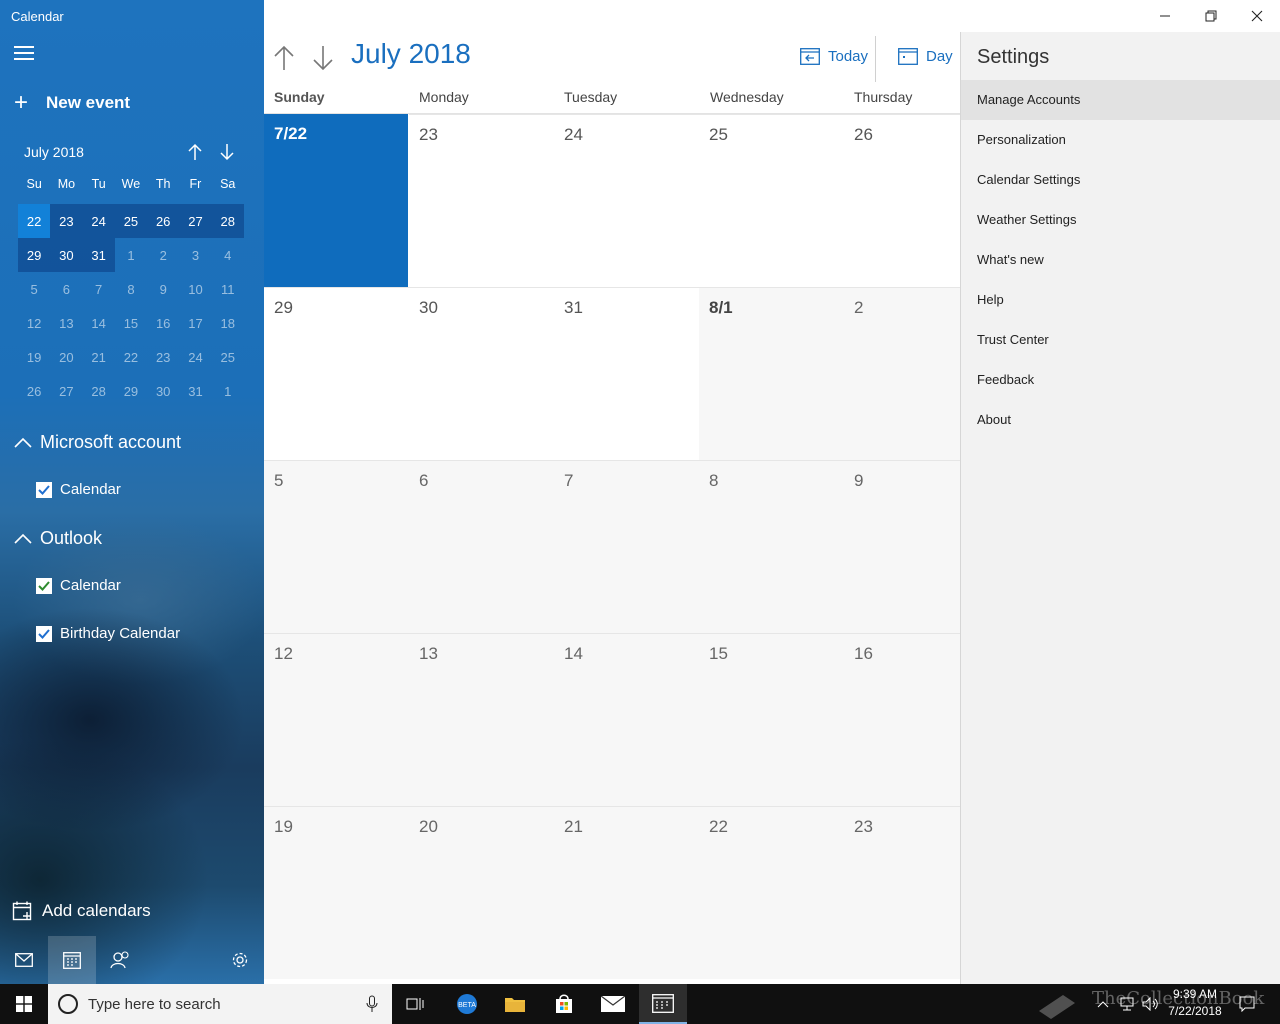 The width and height of the screenshot is (1280, 1024). What do you see at coordinates (564, 1004) in the screenshot?
I see `microsoft-store-icon` at bounding box center [564, 1004].